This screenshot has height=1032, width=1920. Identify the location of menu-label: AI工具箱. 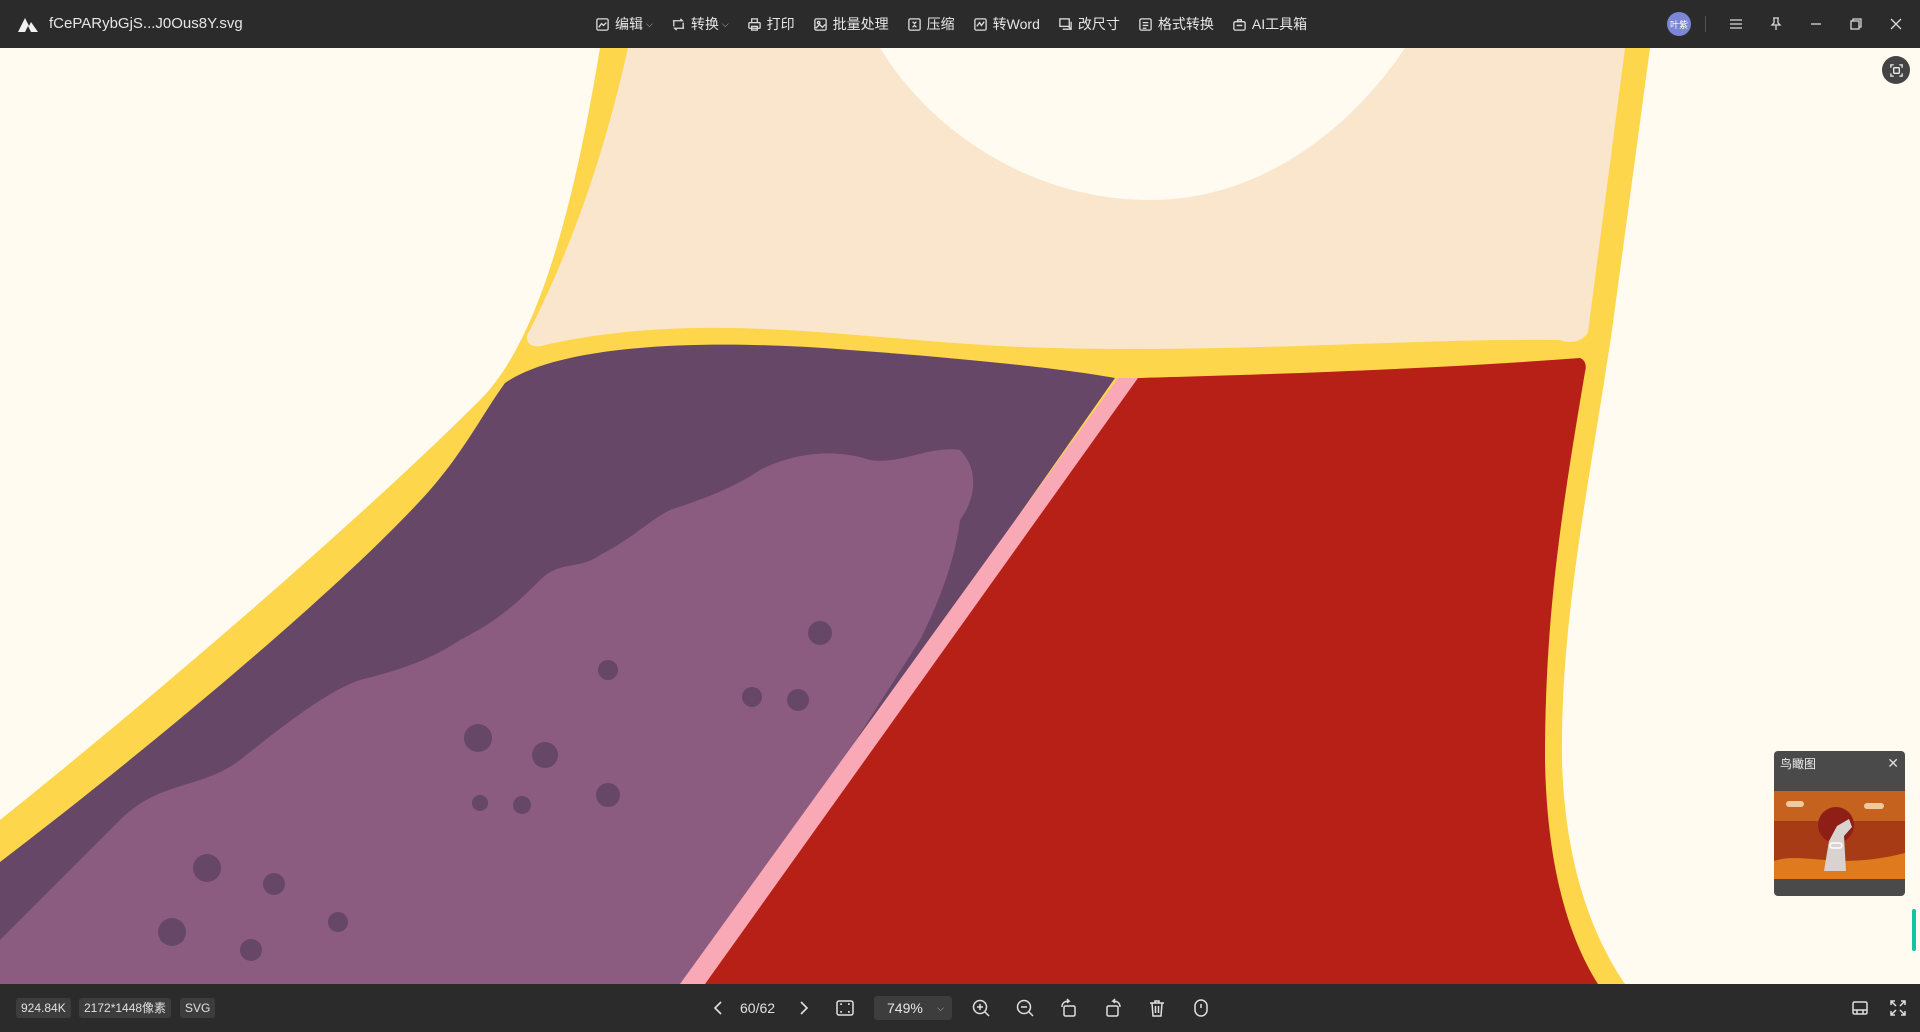
(1279, 24).